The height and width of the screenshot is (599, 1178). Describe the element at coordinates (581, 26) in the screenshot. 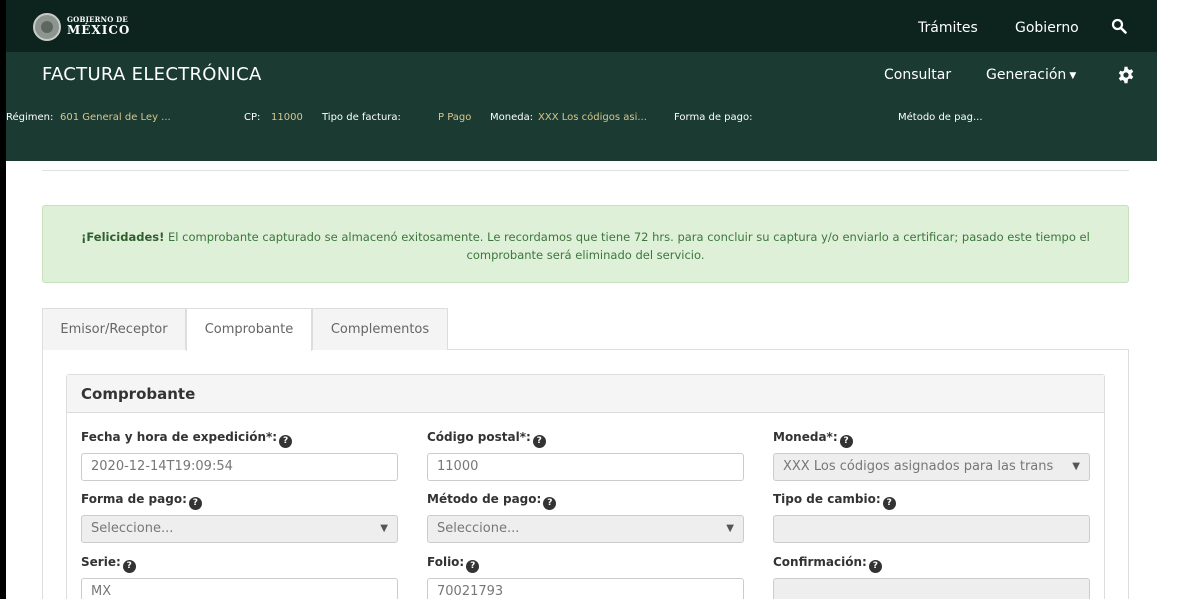

I see `gov-top-bar: GOBIERNO DE MÉXICO Trámites Gobierno` at that location.